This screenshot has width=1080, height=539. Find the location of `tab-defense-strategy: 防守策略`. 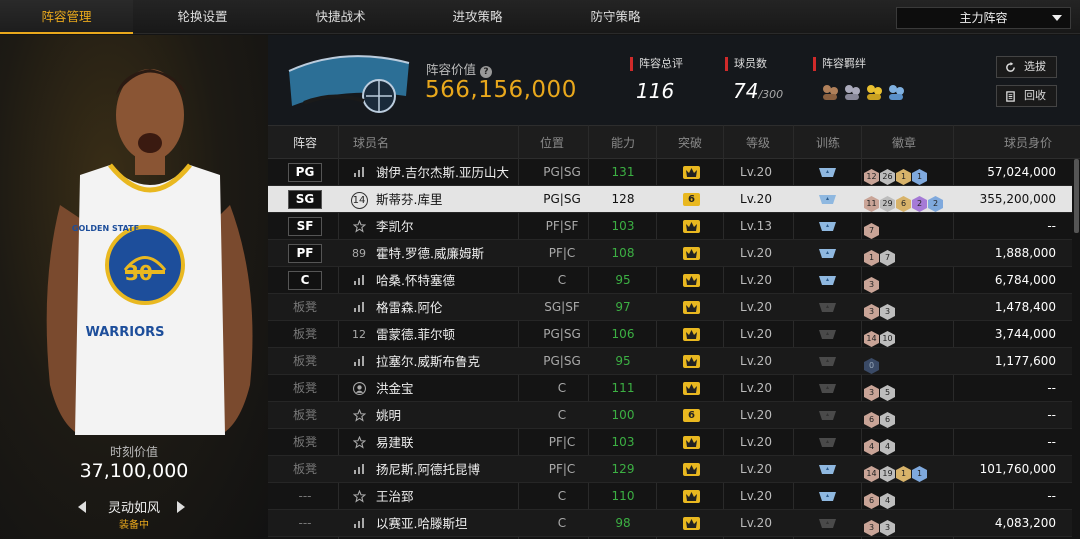

tab-defense-strategy: 防守策略 is located at coordinates (615, 17).